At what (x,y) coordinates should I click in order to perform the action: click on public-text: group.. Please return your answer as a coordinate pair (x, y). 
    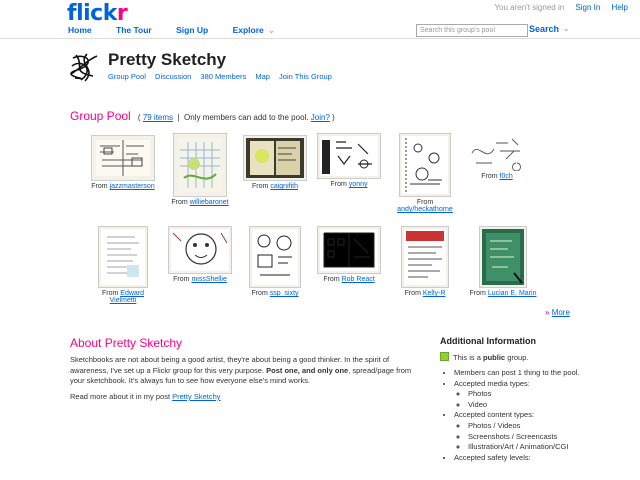
    Looking at the image, I should click on (517, 357).